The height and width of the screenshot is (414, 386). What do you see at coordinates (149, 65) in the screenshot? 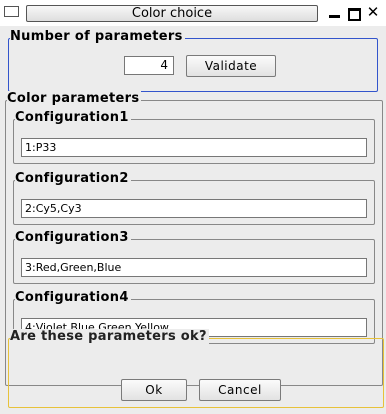
I see `parameter-count-input: 4` at bounding box center [149, 65].